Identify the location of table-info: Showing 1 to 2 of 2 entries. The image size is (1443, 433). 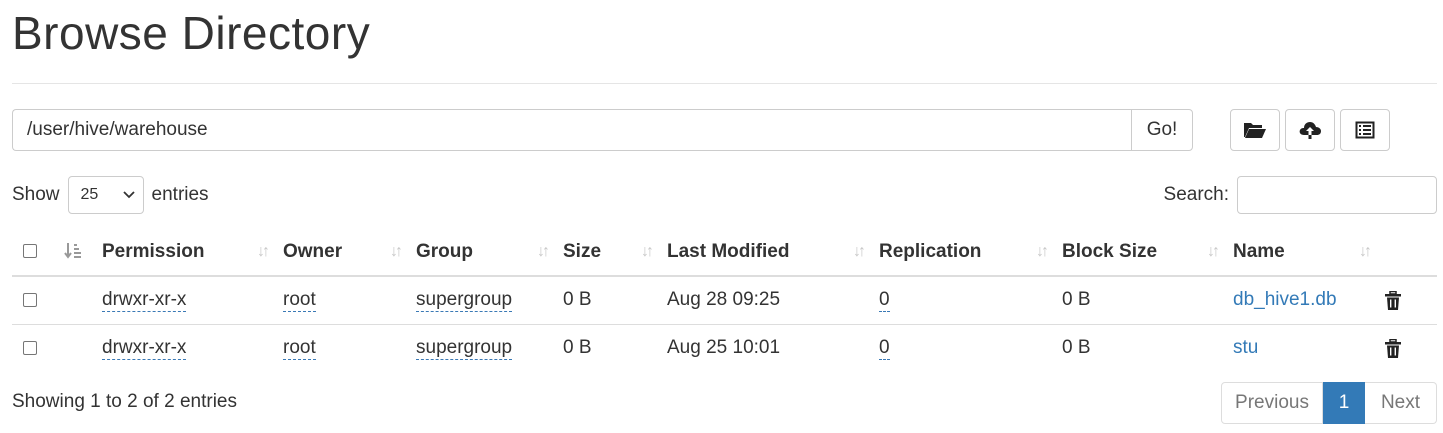
(124, 401).